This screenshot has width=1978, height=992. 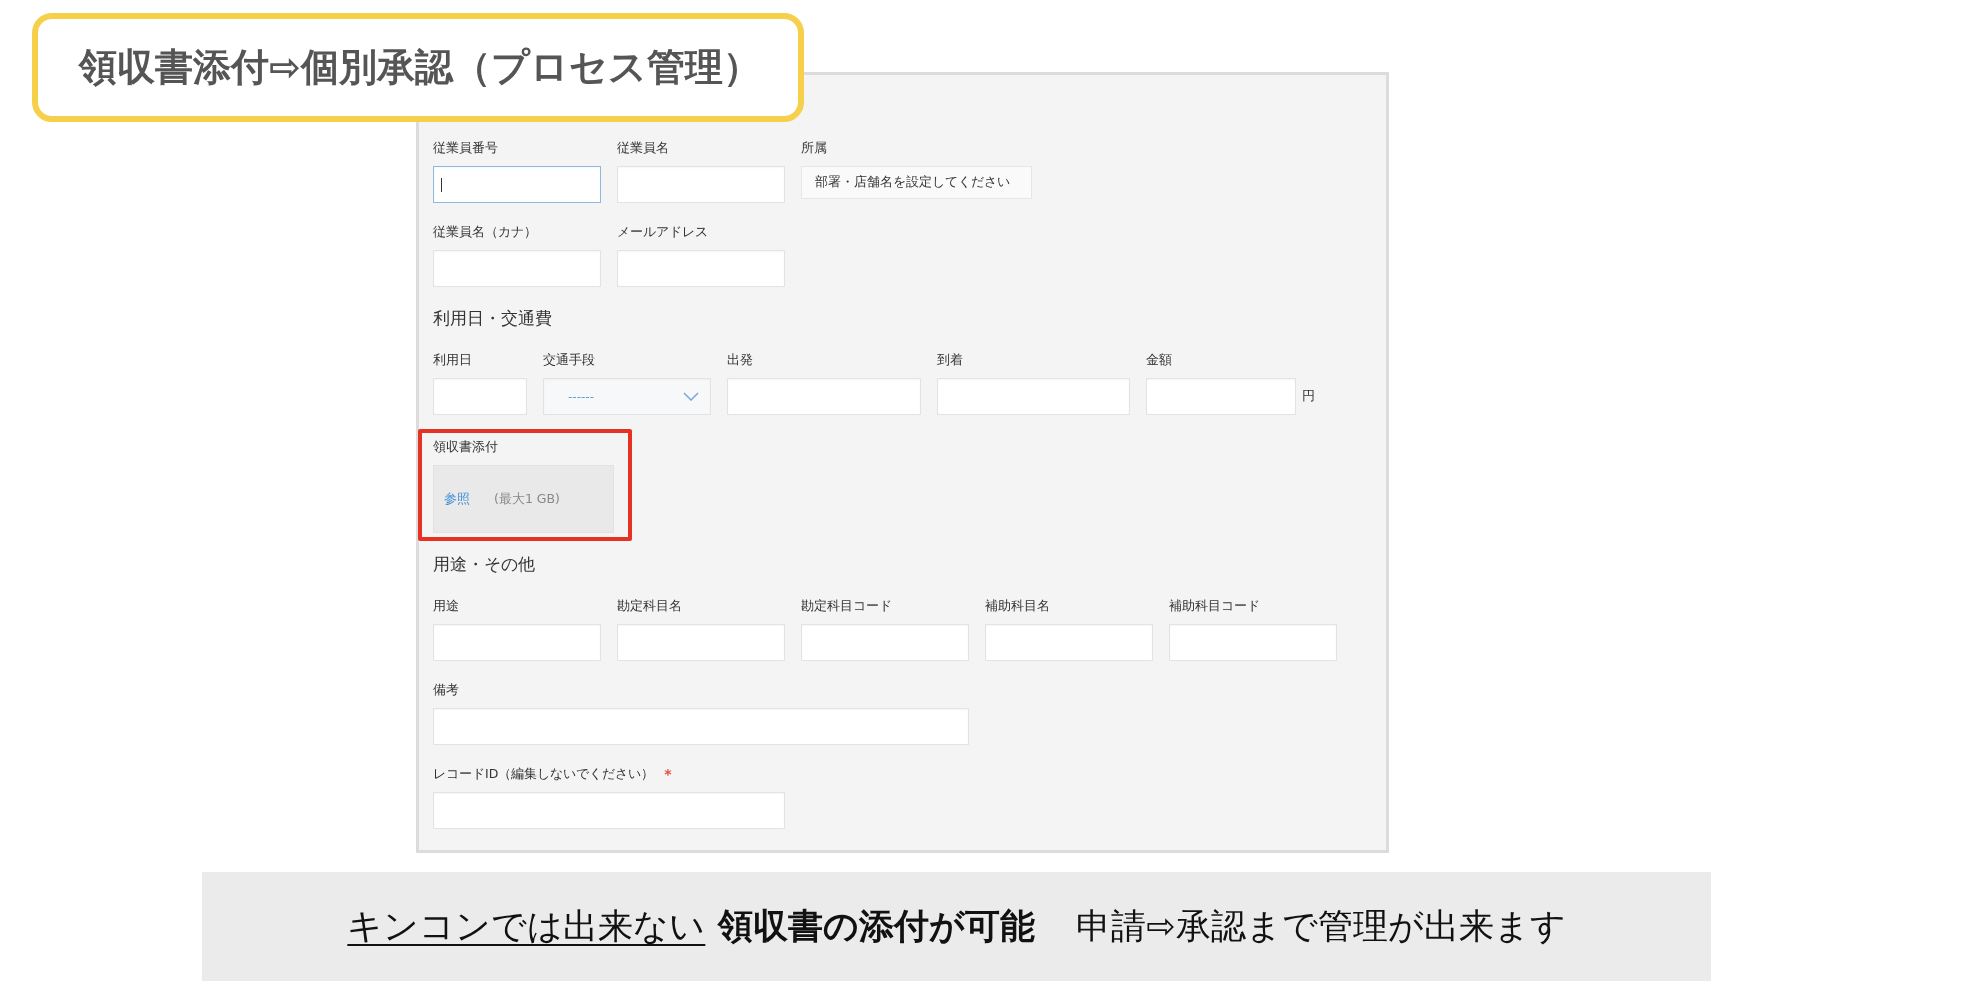 I want to click on field-label: 到着, so click(x=950, y=360).